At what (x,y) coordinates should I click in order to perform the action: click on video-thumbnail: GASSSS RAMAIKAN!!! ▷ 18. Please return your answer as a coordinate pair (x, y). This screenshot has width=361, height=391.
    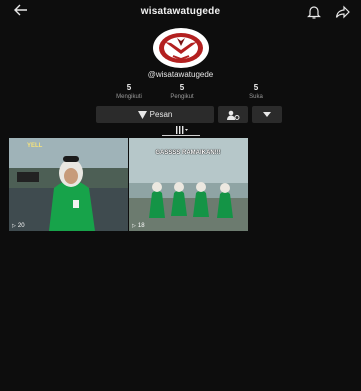
    Looking at the image, I should click on (188, 184).